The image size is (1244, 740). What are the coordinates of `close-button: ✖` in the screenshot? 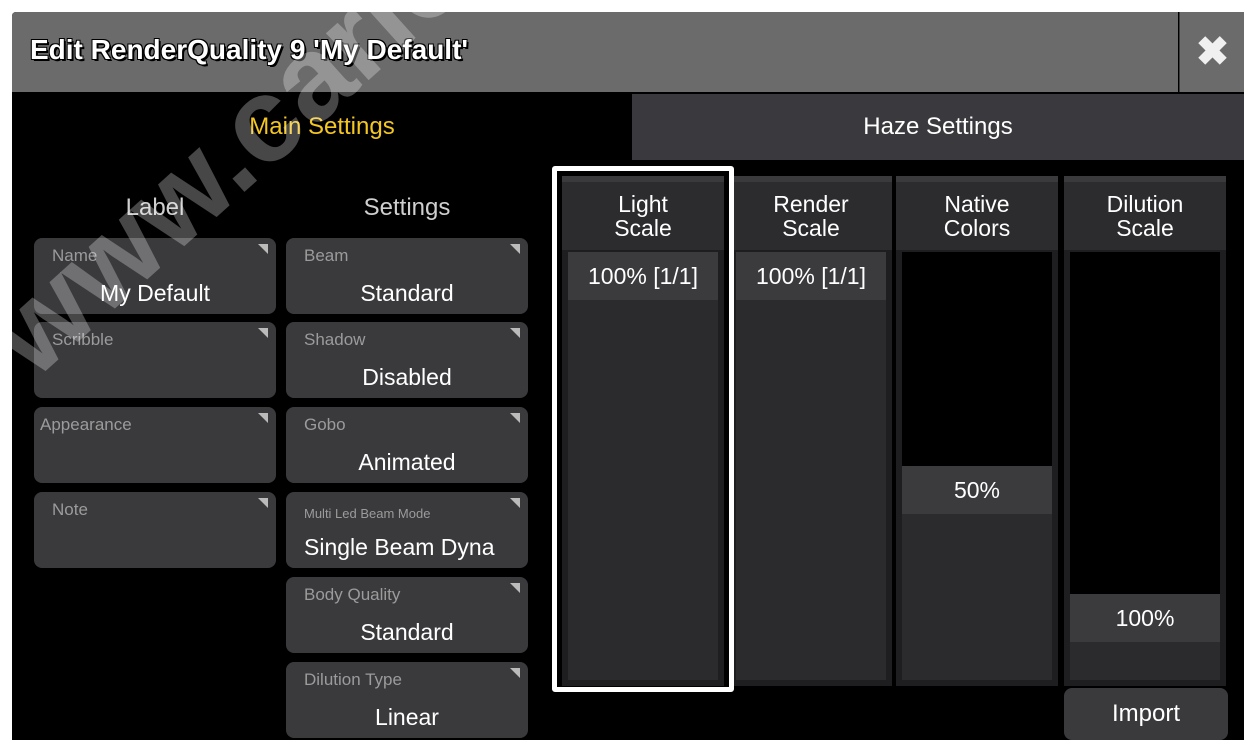 It's located at (1211, 52).